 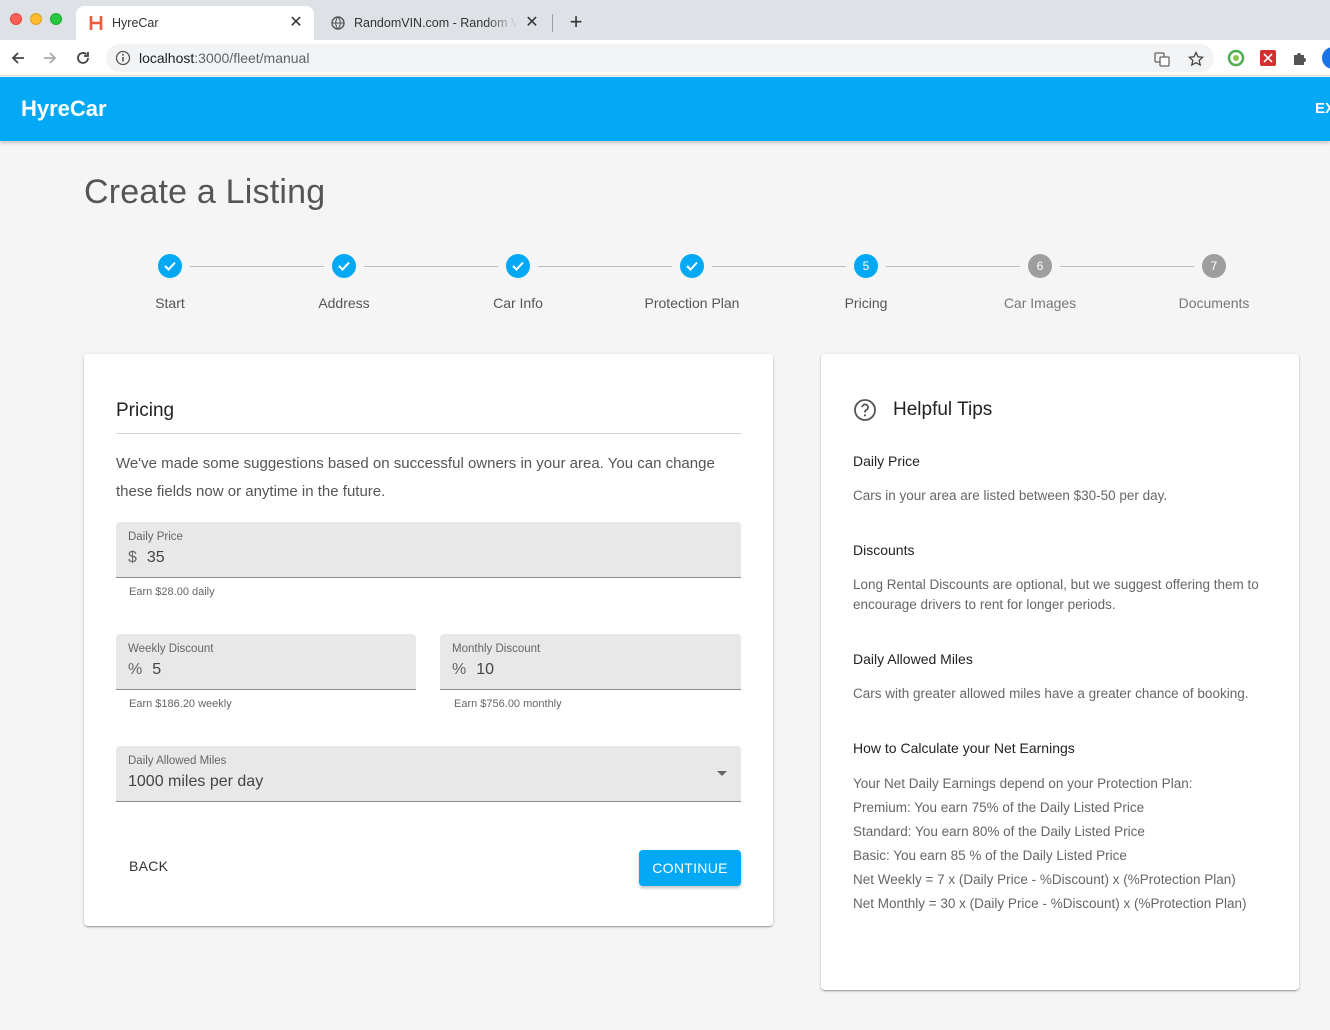 What do you see at coordinates (177, 761) in the screenshot?
I see `field-label: Daily Allowed Miles` at bounding box center [177, 761].